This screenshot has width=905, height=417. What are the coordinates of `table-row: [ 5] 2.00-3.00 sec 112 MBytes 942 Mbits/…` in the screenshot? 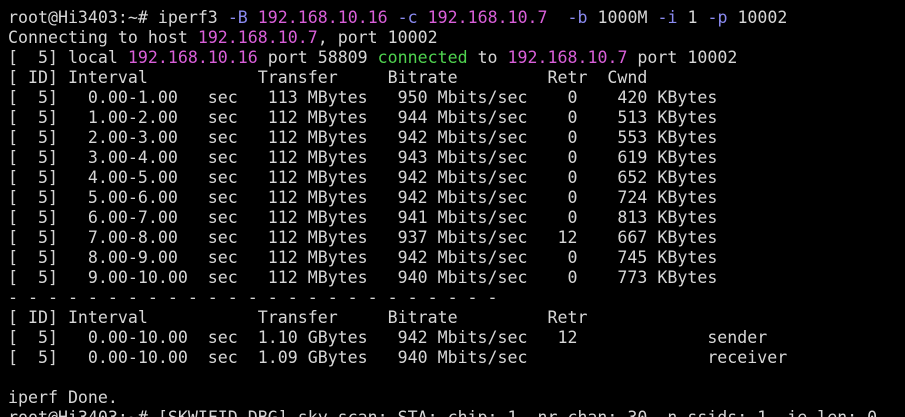 It's located at (363, 137).